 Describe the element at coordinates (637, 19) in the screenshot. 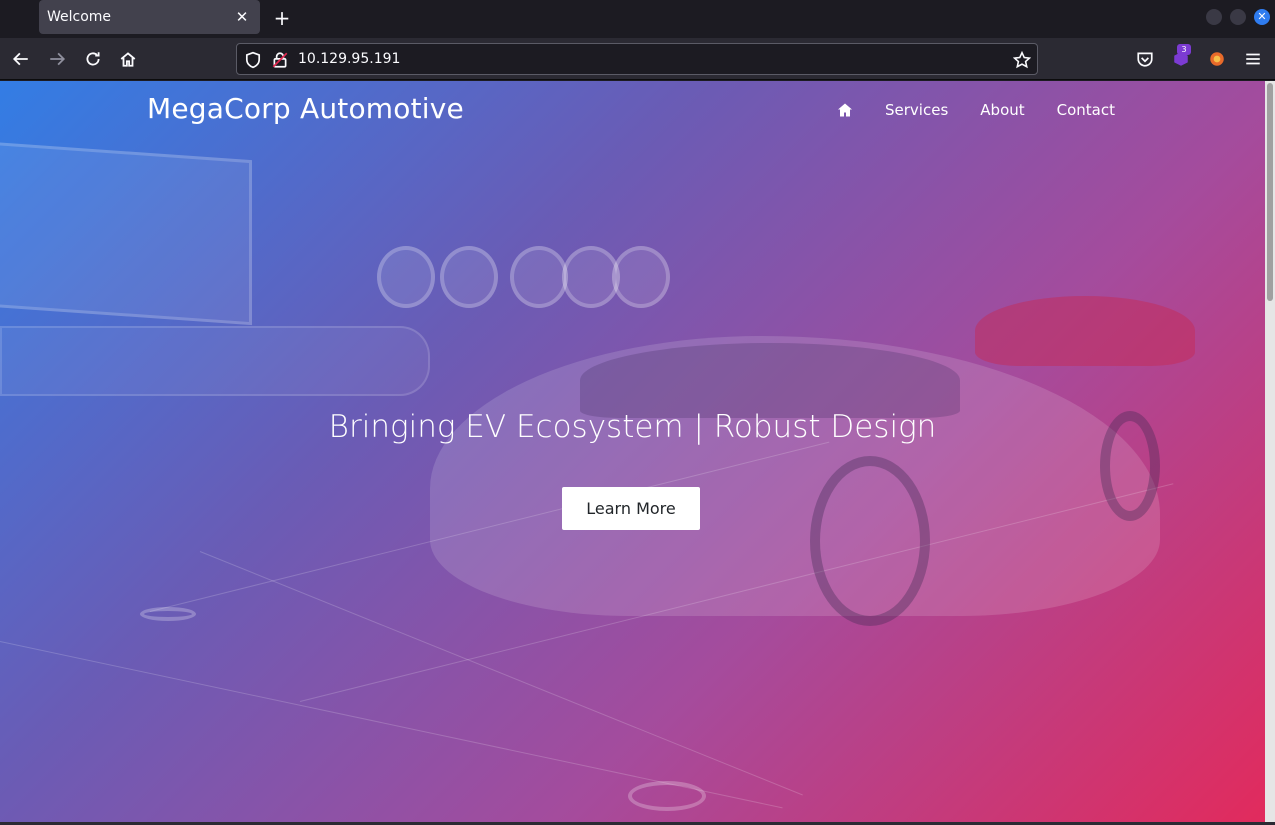

I see `tab-strip: Welcome ✕ + ✕` at that location.